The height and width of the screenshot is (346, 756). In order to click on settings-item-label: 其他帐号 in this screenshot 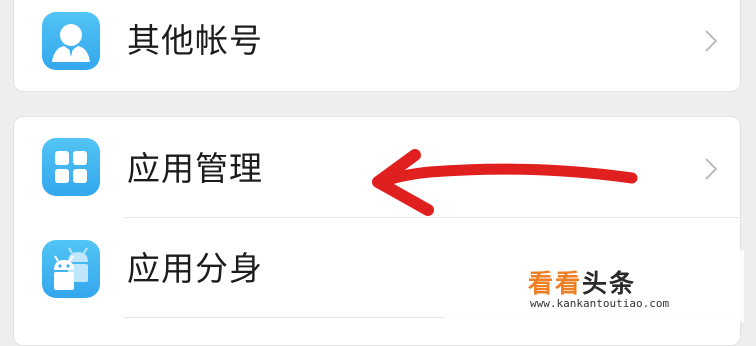, I will do `click(195, 40)`.